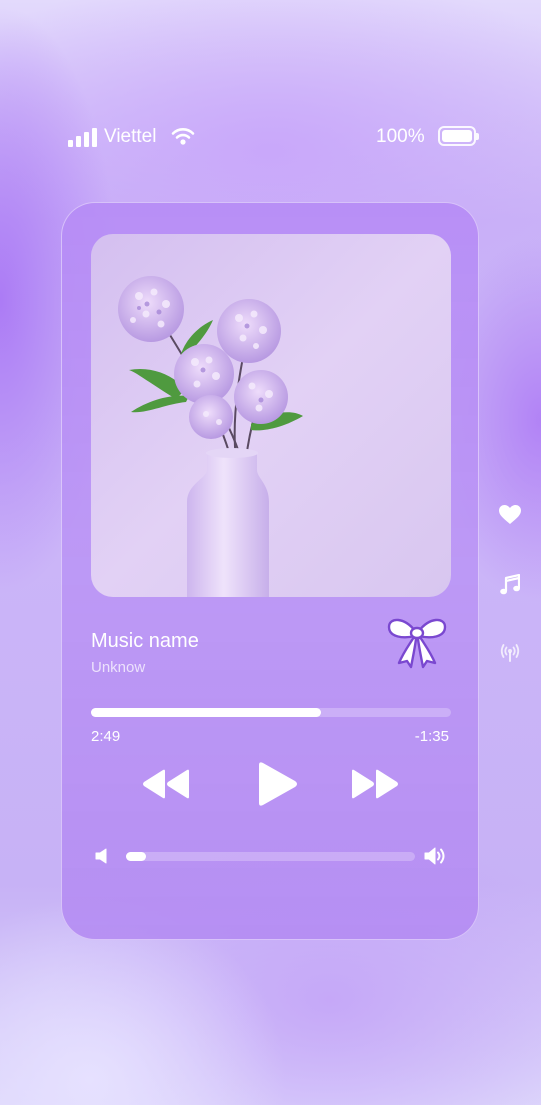 The width and height of the screenshot is (541, 1105). I want to click on rewind-button, so click(166, 786).